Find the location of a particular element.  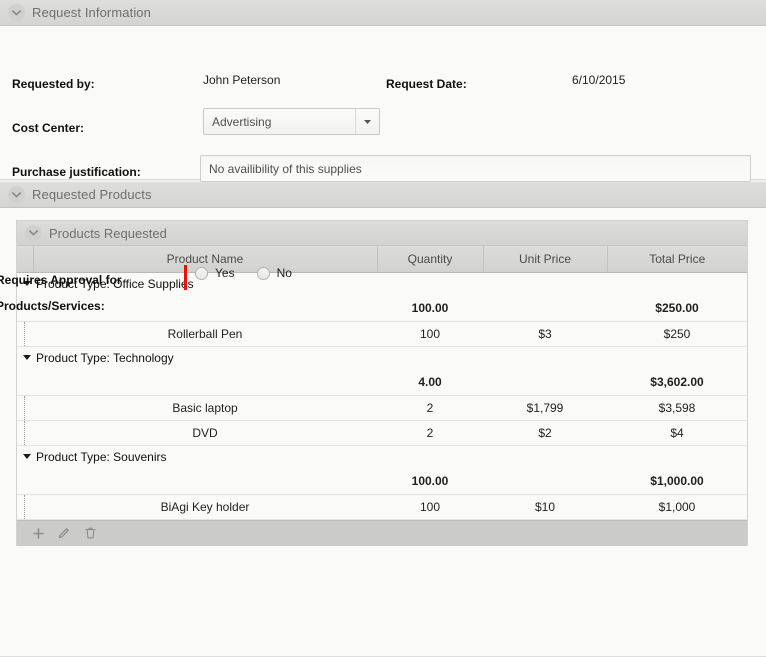

group-label-cell: Product Type: Souvenirs is located at coordinates (382, 457).